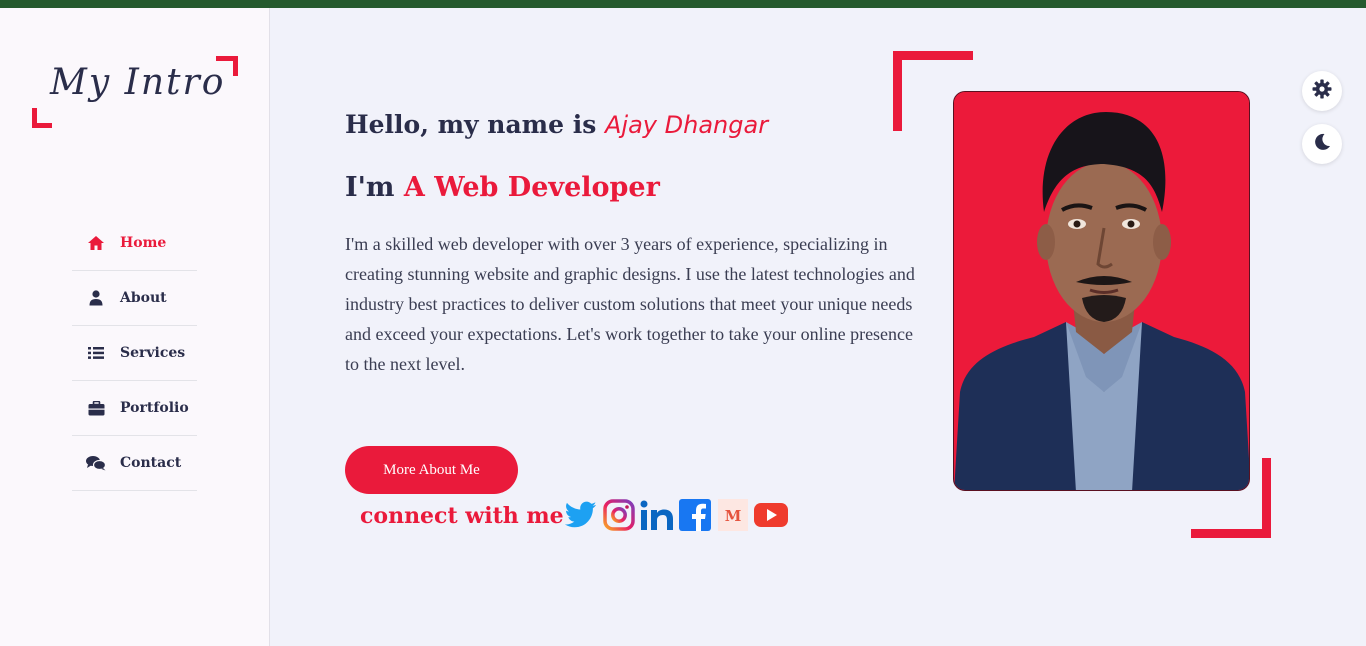 This screenshot has height=646, width=1366. I want to click on linkedin-icon, so click(657, 515).